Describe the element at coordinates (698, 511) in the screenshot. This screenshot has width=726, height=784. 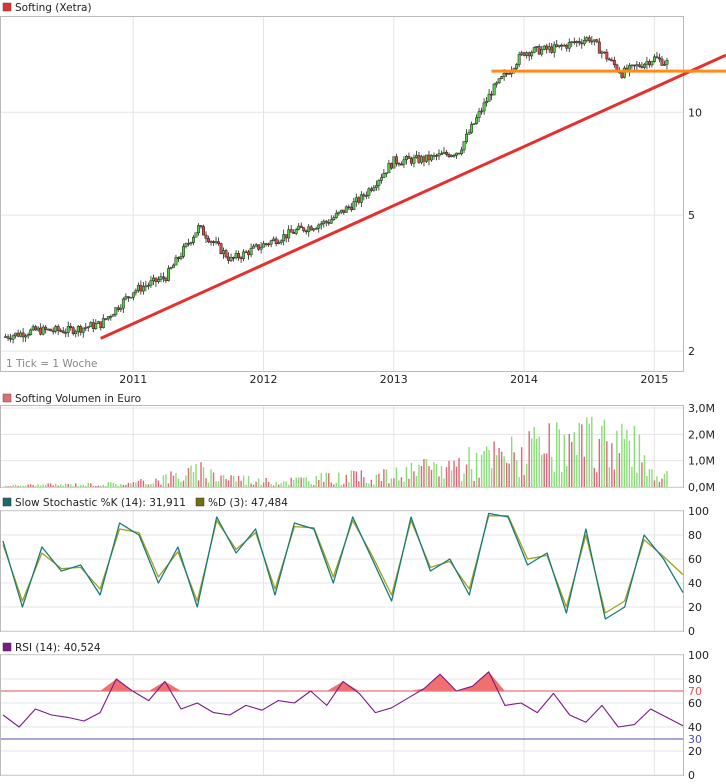
I see `stochastic-y-tick-label: 100` at that location.